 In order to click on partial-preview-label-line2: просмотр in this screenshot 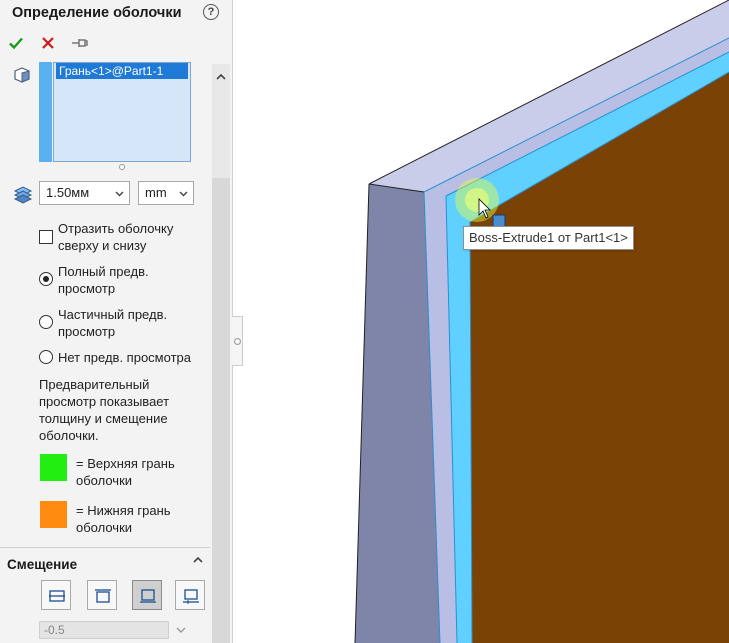, I will do `click(87, 331)`.